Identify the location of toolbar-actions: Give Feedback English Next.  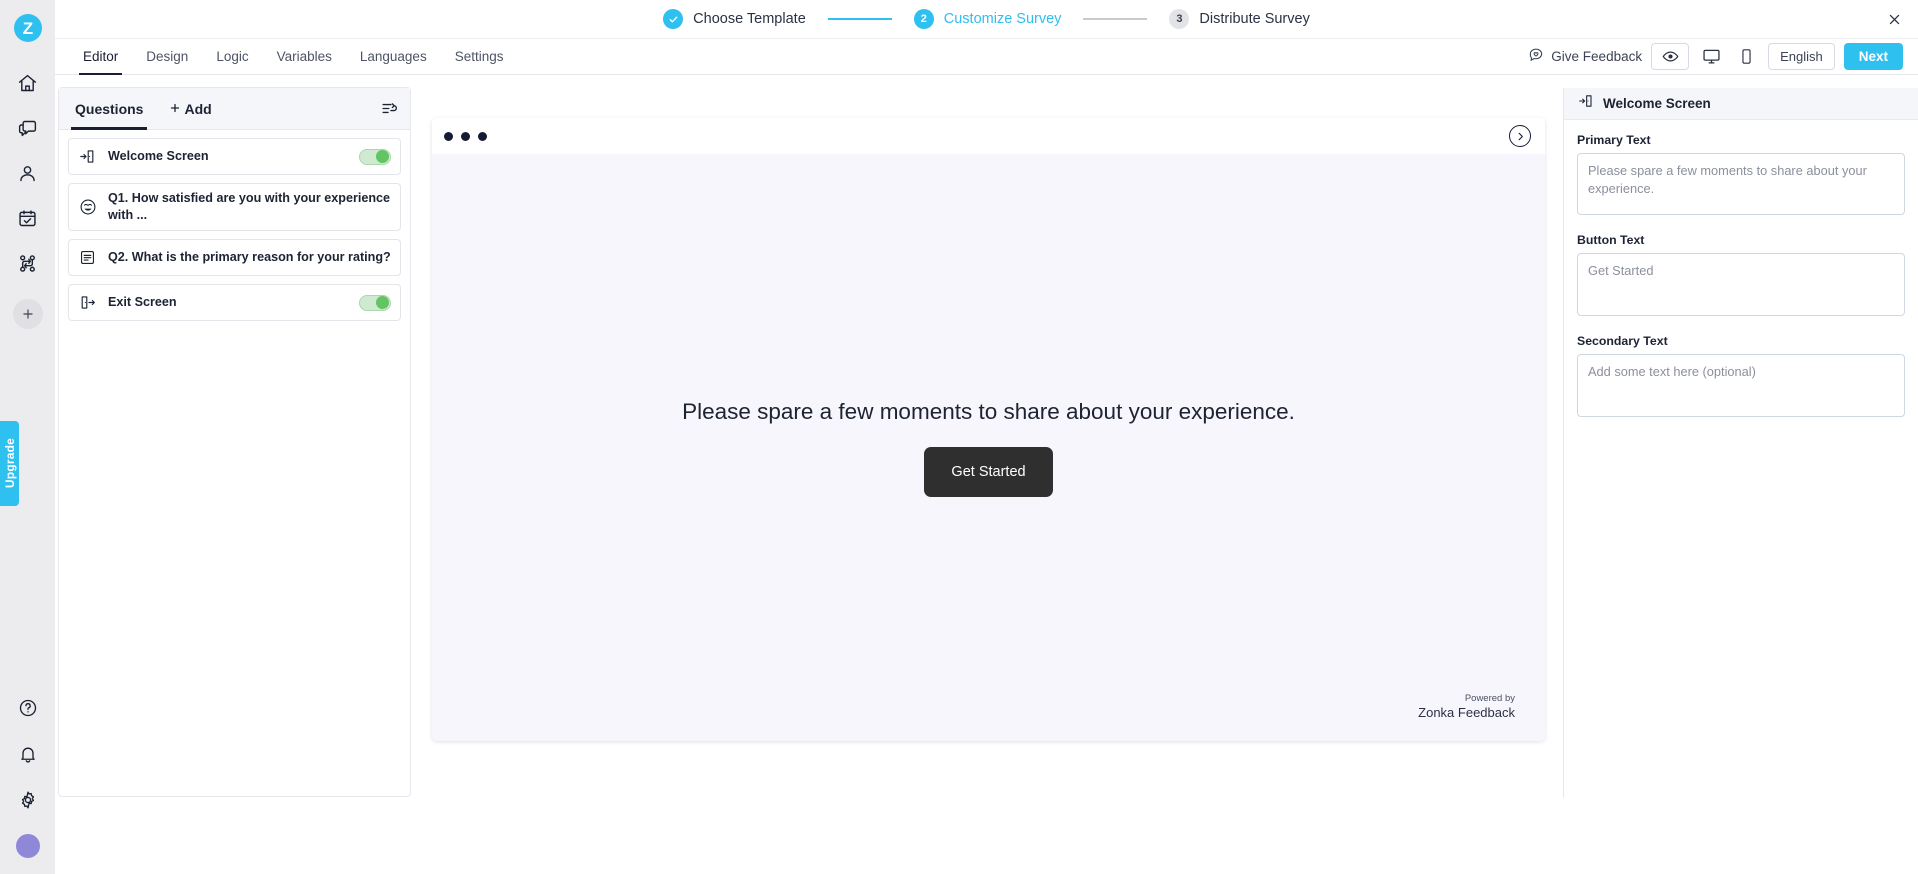
(1723, 56).